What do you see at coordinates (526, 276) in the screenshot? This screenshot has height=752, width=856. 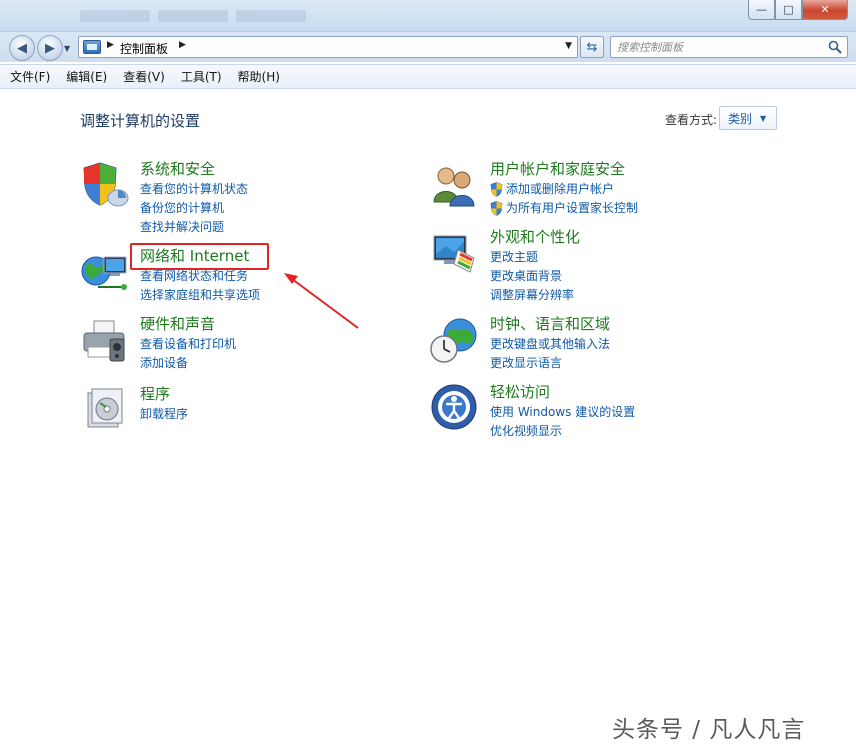 I see `link-desktop-background: 更改桌面背景` at bounding box center [526, 276].